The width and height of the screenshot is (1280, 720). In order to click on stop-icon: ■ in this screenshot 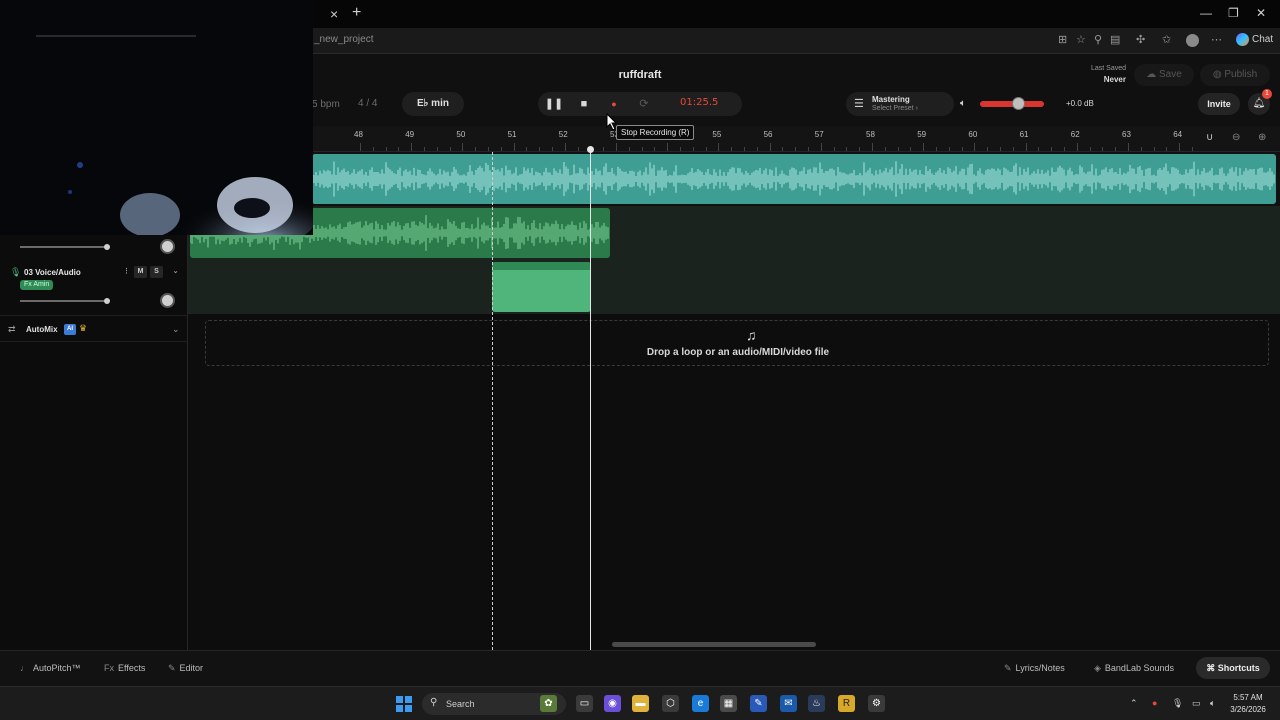, I will do `click(584, 104)`.